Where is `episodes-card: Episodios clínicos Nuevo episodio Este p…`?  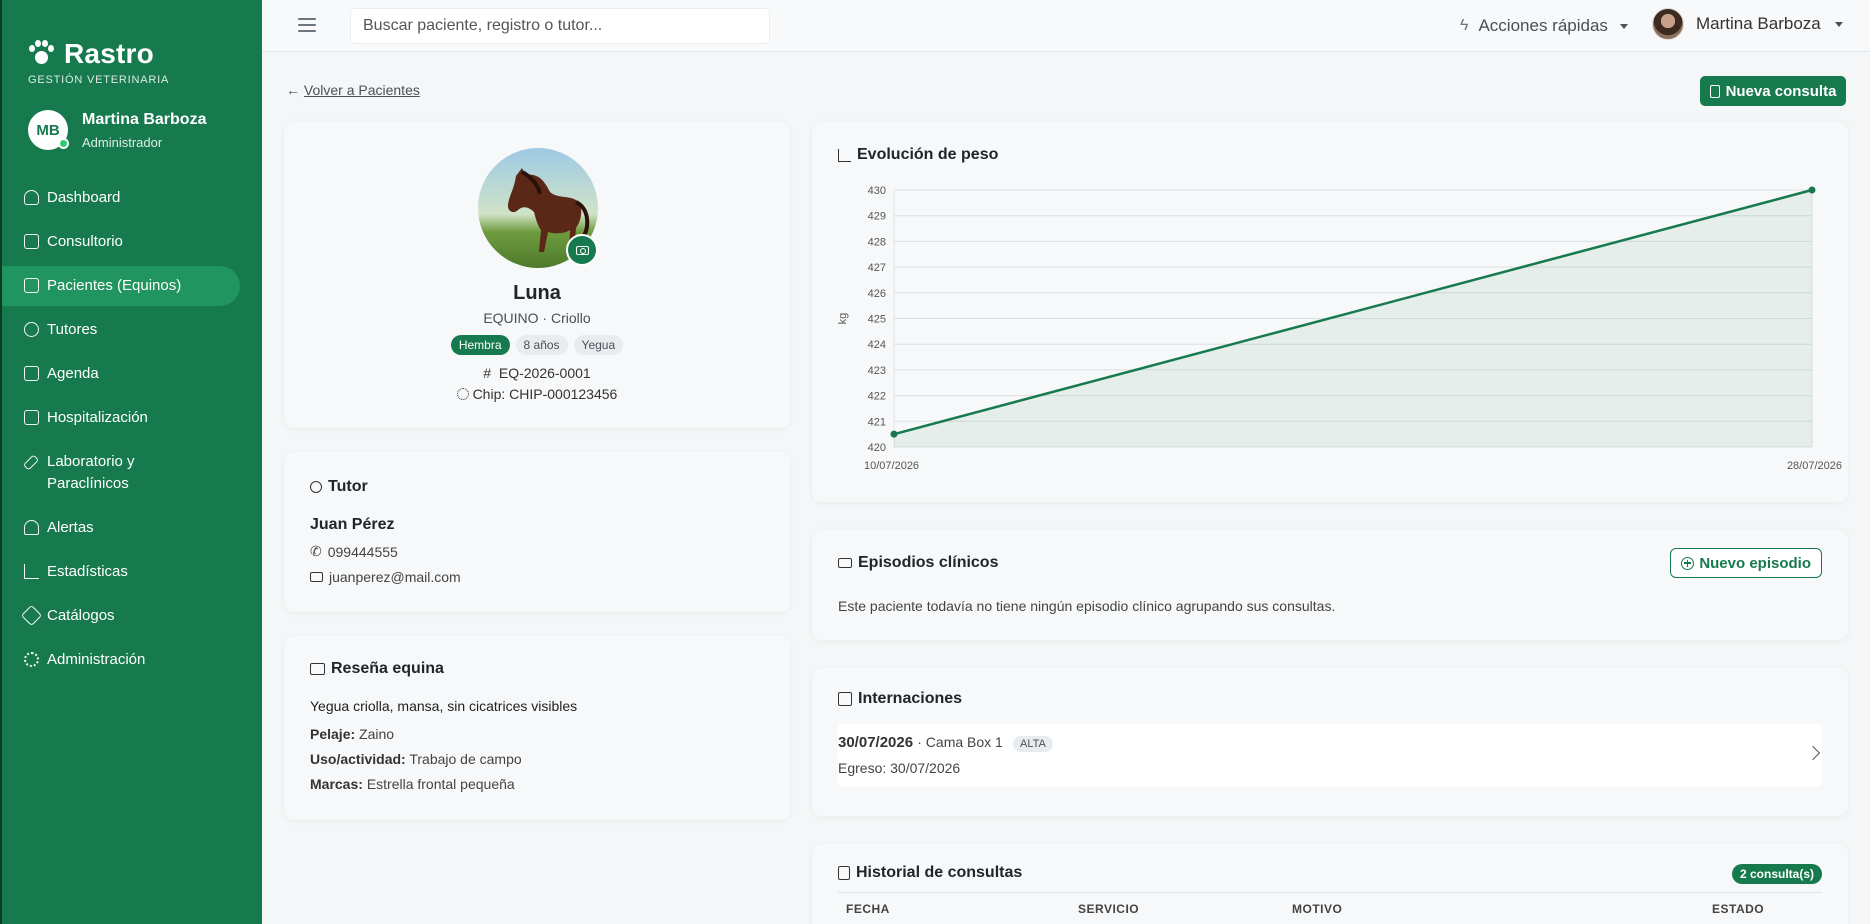 episodes-card: Episodios clínicos Nuevo episodio Este p… is located at coordinates (1330, 585).